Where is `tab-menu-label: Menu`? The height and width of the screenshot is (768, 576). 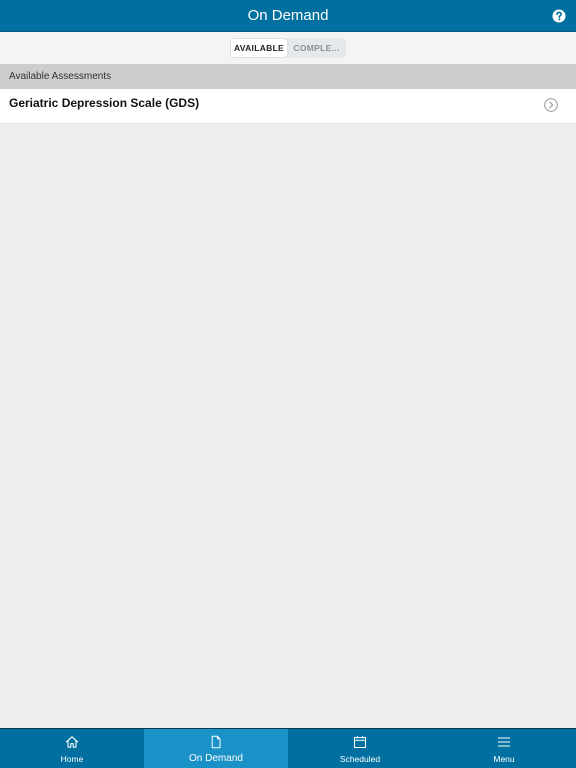 tab-menu-label: Menu is located at coordinates (504, 759).